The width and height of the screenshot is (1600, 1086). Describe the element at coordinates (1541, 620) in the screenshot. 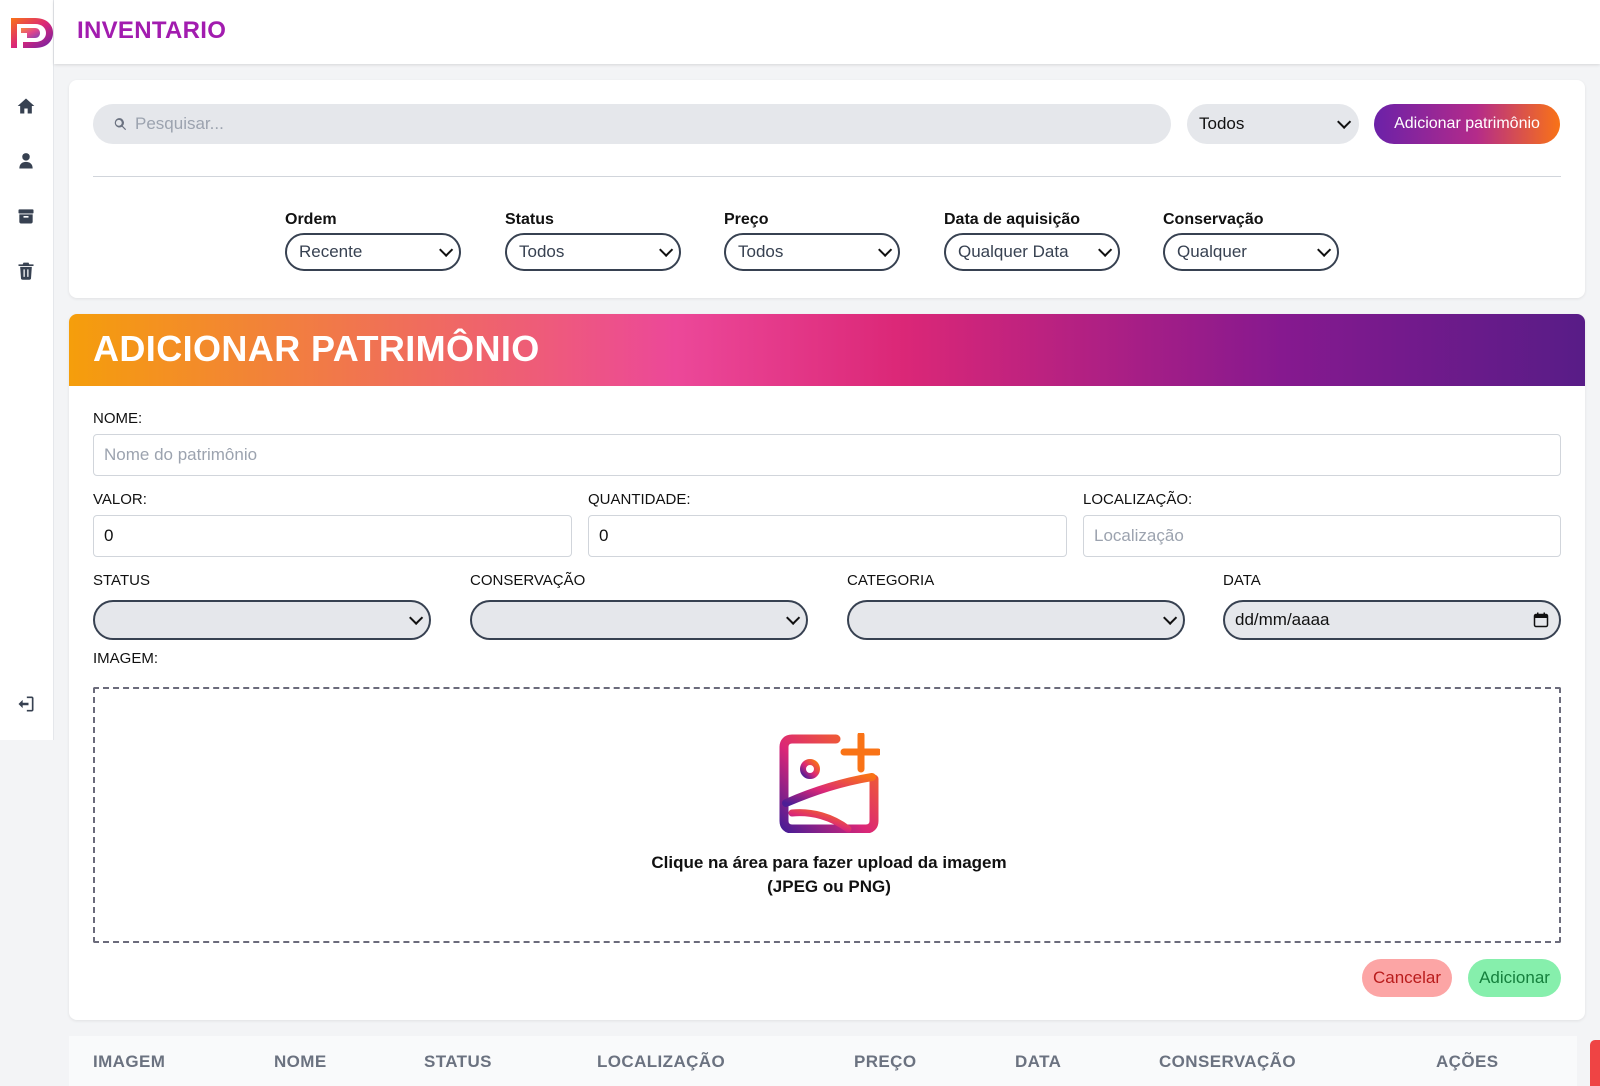

I see `calendar-icon` at that location.